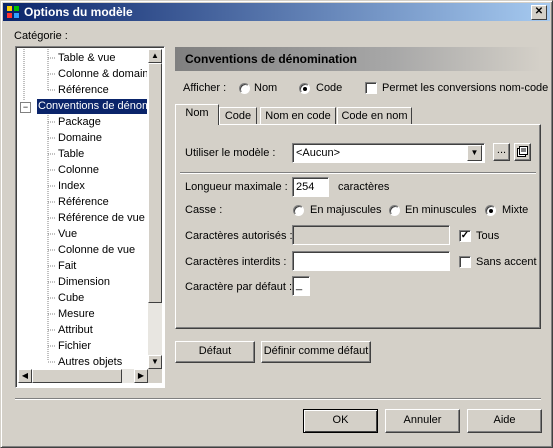  Describe the element at coordinates (25, 376) in the screenshot. I see `scroll-left-icon: ◀` at that location.